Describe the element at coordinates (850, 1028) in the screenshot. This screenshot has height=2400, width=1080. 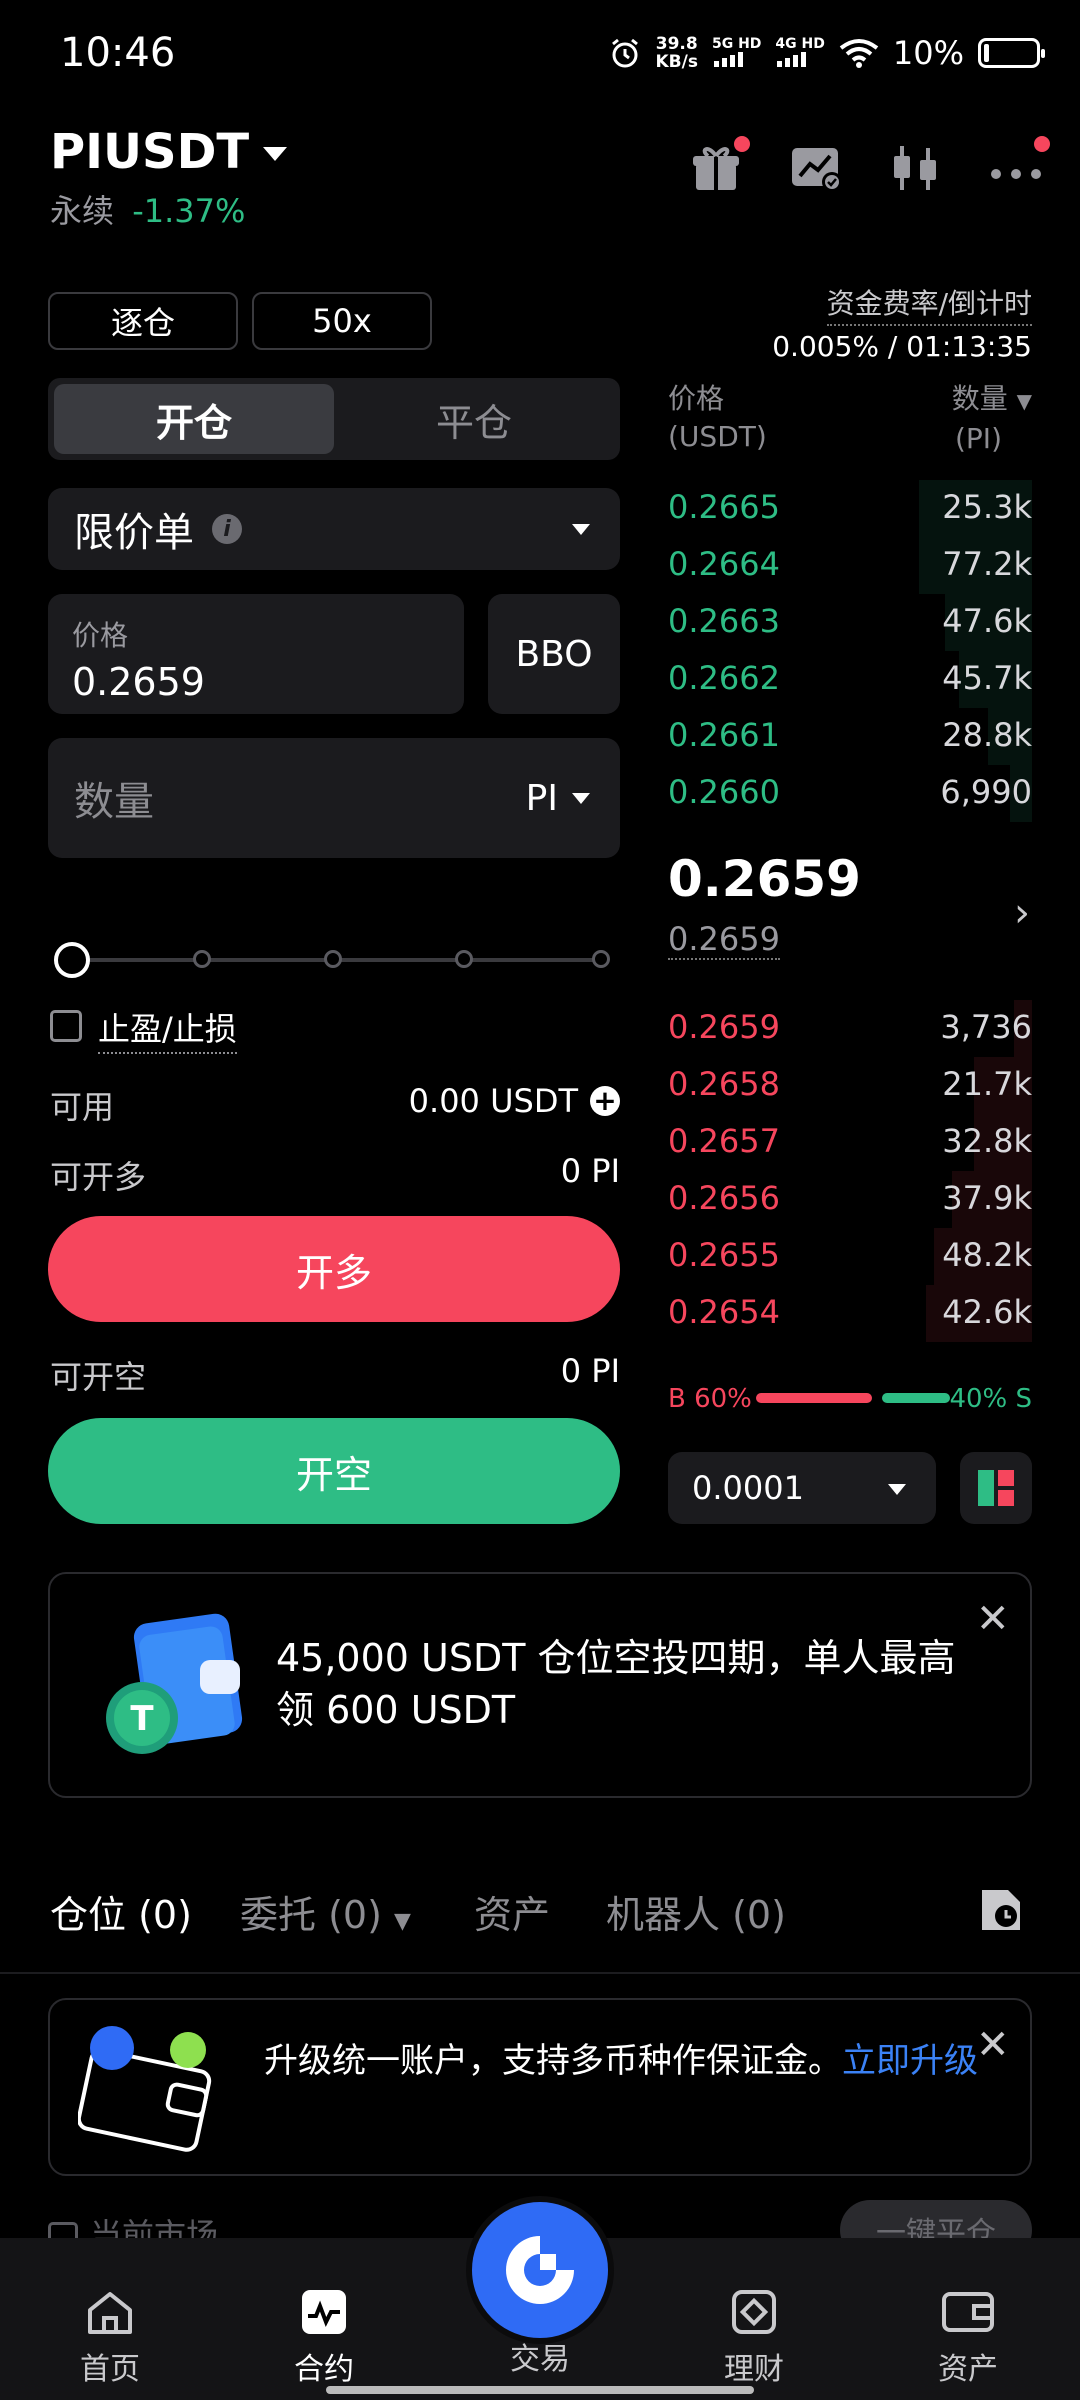
I see `order-book-row: 0.2659 3,736` at that location.